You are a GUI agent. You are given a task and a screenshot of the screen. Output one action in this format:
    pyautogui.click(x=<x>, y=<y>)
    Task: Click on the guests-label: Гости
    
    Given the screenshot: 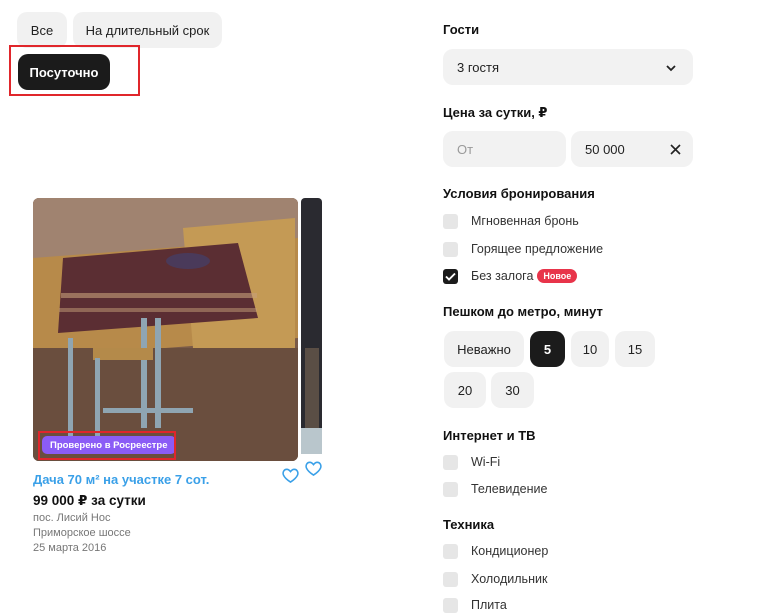 What is the action you would take?
    pyautogui.click(x=461, y=29)
    